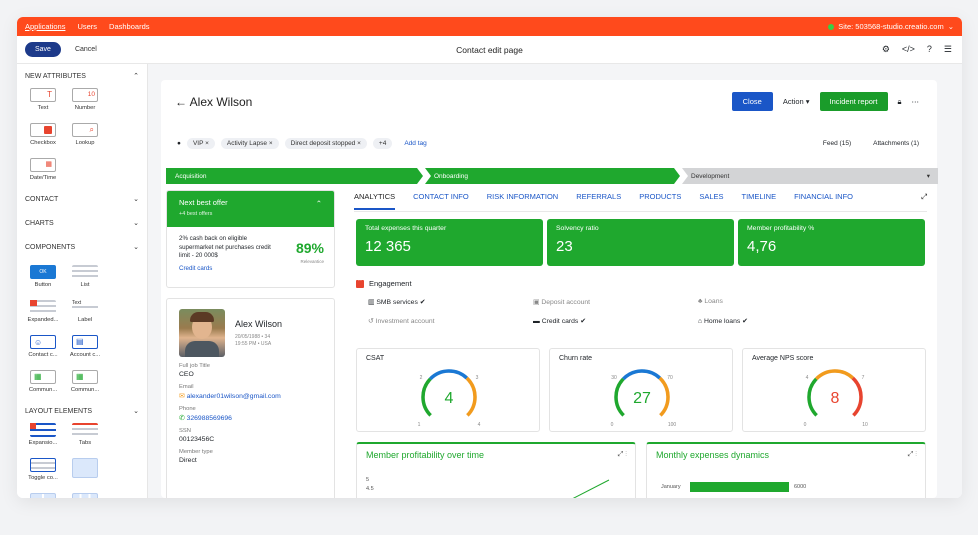 The image size is (978, 535). I want to click on gauge-segment-mid, so click(448, 375).